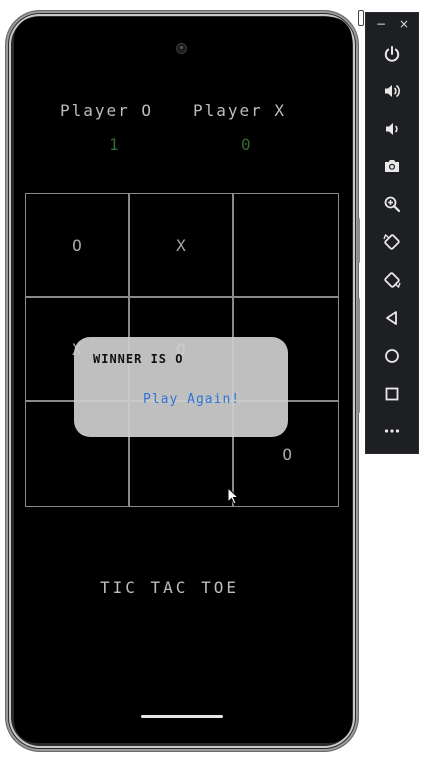 The image size is (423, 765). I want to click on camera-icon, so click(392, 166).